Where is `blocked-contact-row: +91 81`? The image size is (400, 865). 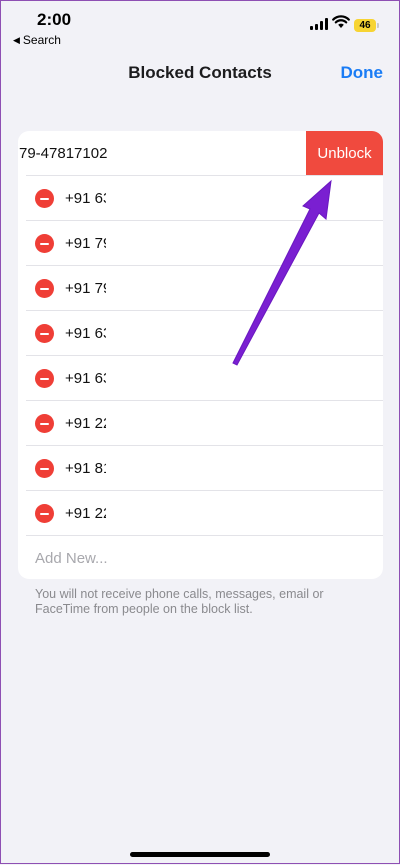
blocked-contact-row: +91 81 is located at coordinates (200, 468).